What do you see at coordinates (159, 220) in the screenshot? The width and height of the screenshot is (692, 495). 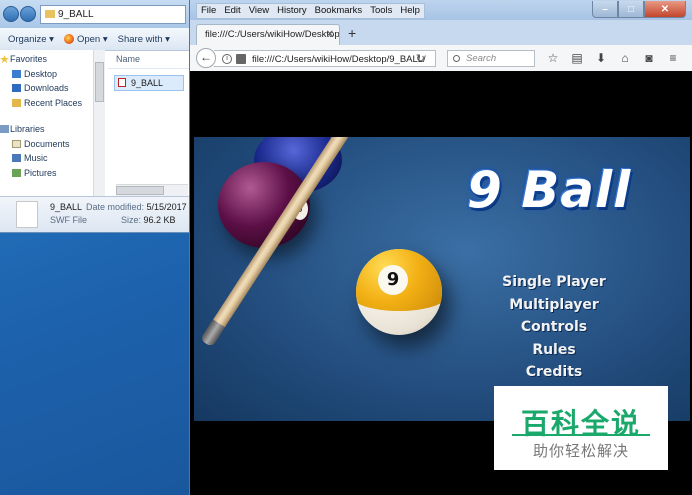 I see `size-value: 96.2 KB` at bounding box center [159, 220].